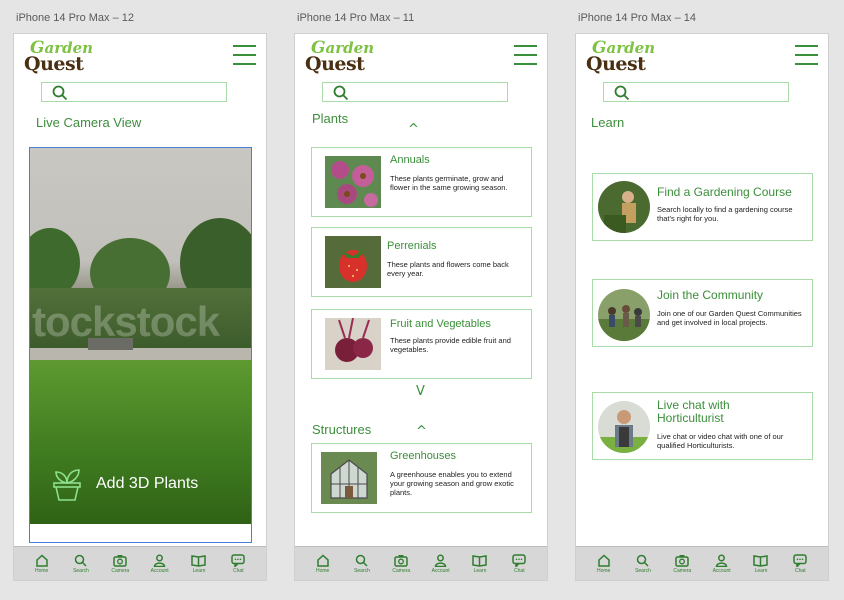 The width and height of the screenshot is (844, 600). I want to click on card-title: Find a Gardening Course, so click(724, 192).